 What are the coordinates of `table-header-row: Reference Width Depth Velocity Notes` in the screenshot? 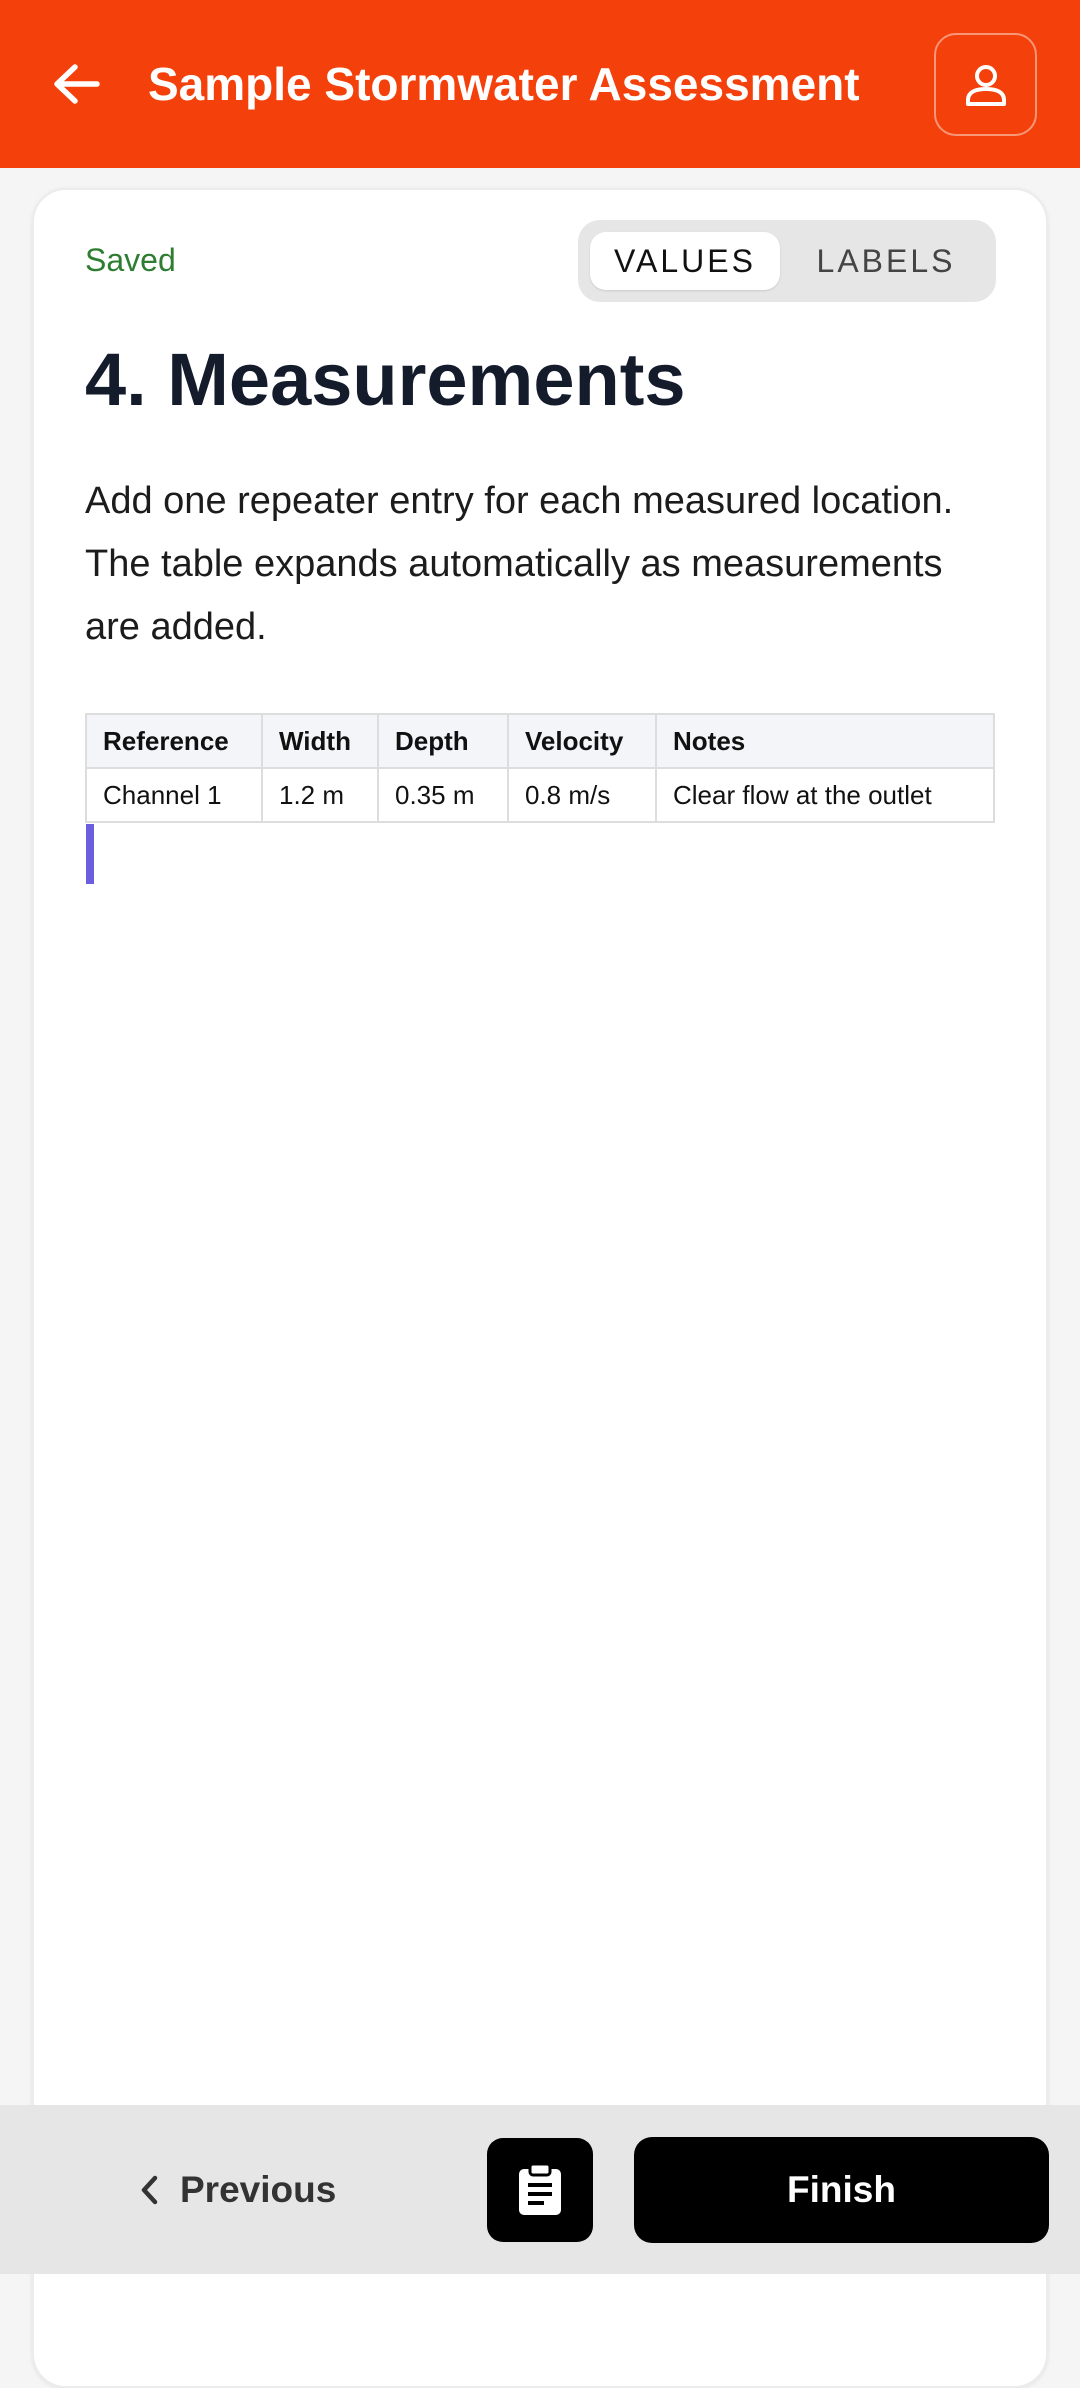 It's located at (540, 741).